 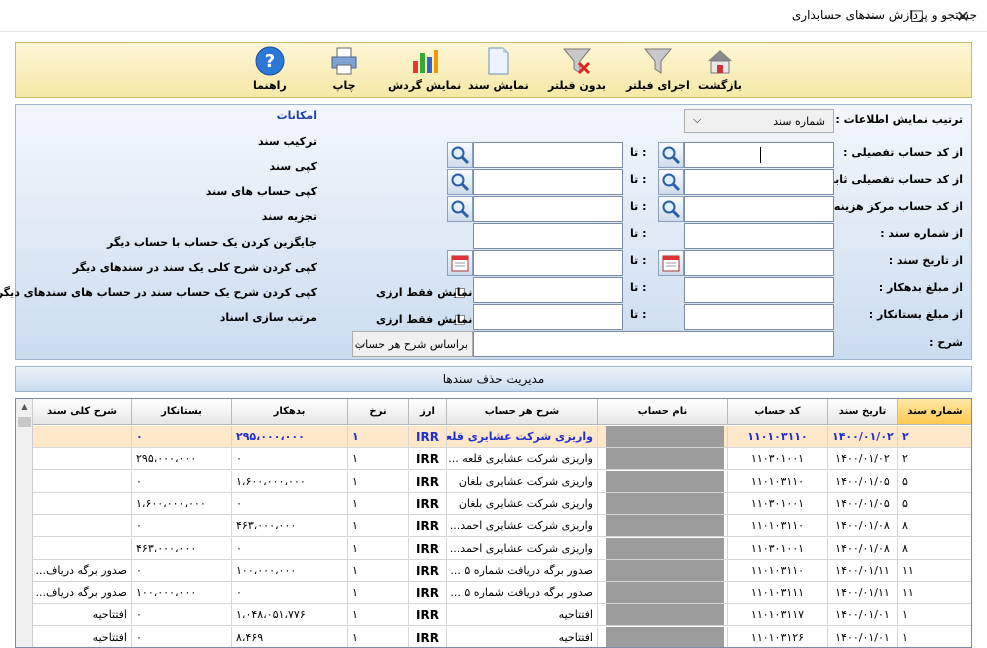 What do you see at coordinates (871, 16) in the screenshot?
I see `minimize-icon: —` at bounding box center [871, 16].